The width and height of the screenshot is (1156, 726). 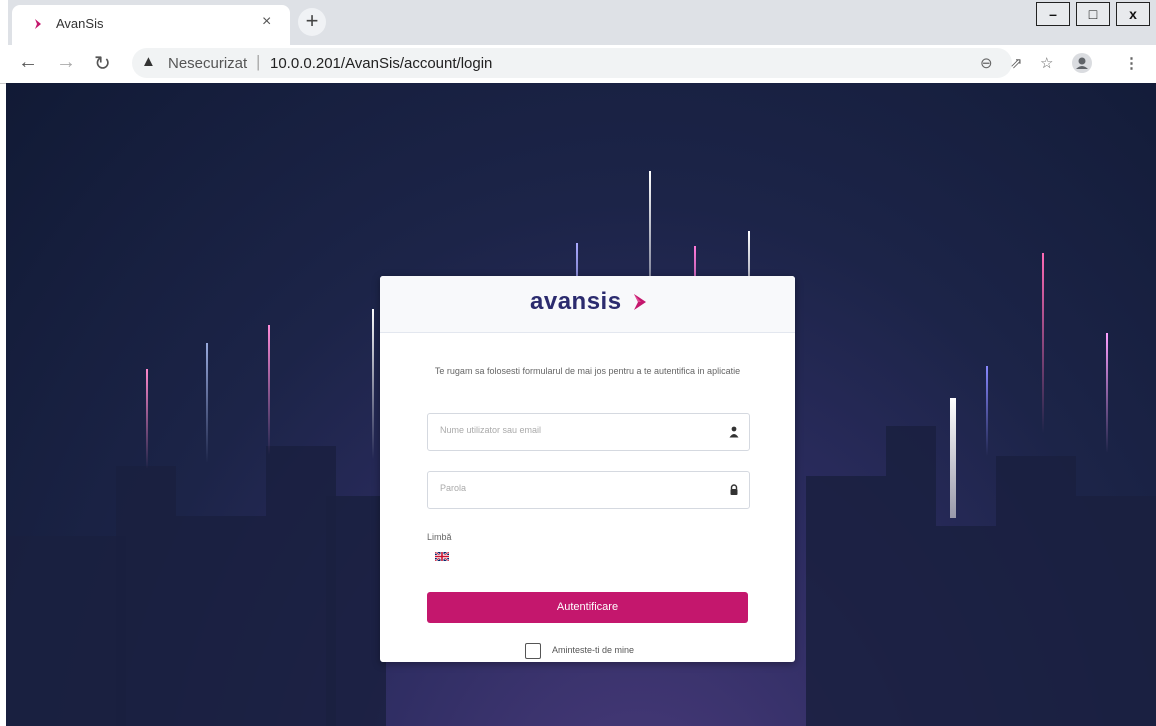 I want to click on password-field, so click(x=588, y=490).